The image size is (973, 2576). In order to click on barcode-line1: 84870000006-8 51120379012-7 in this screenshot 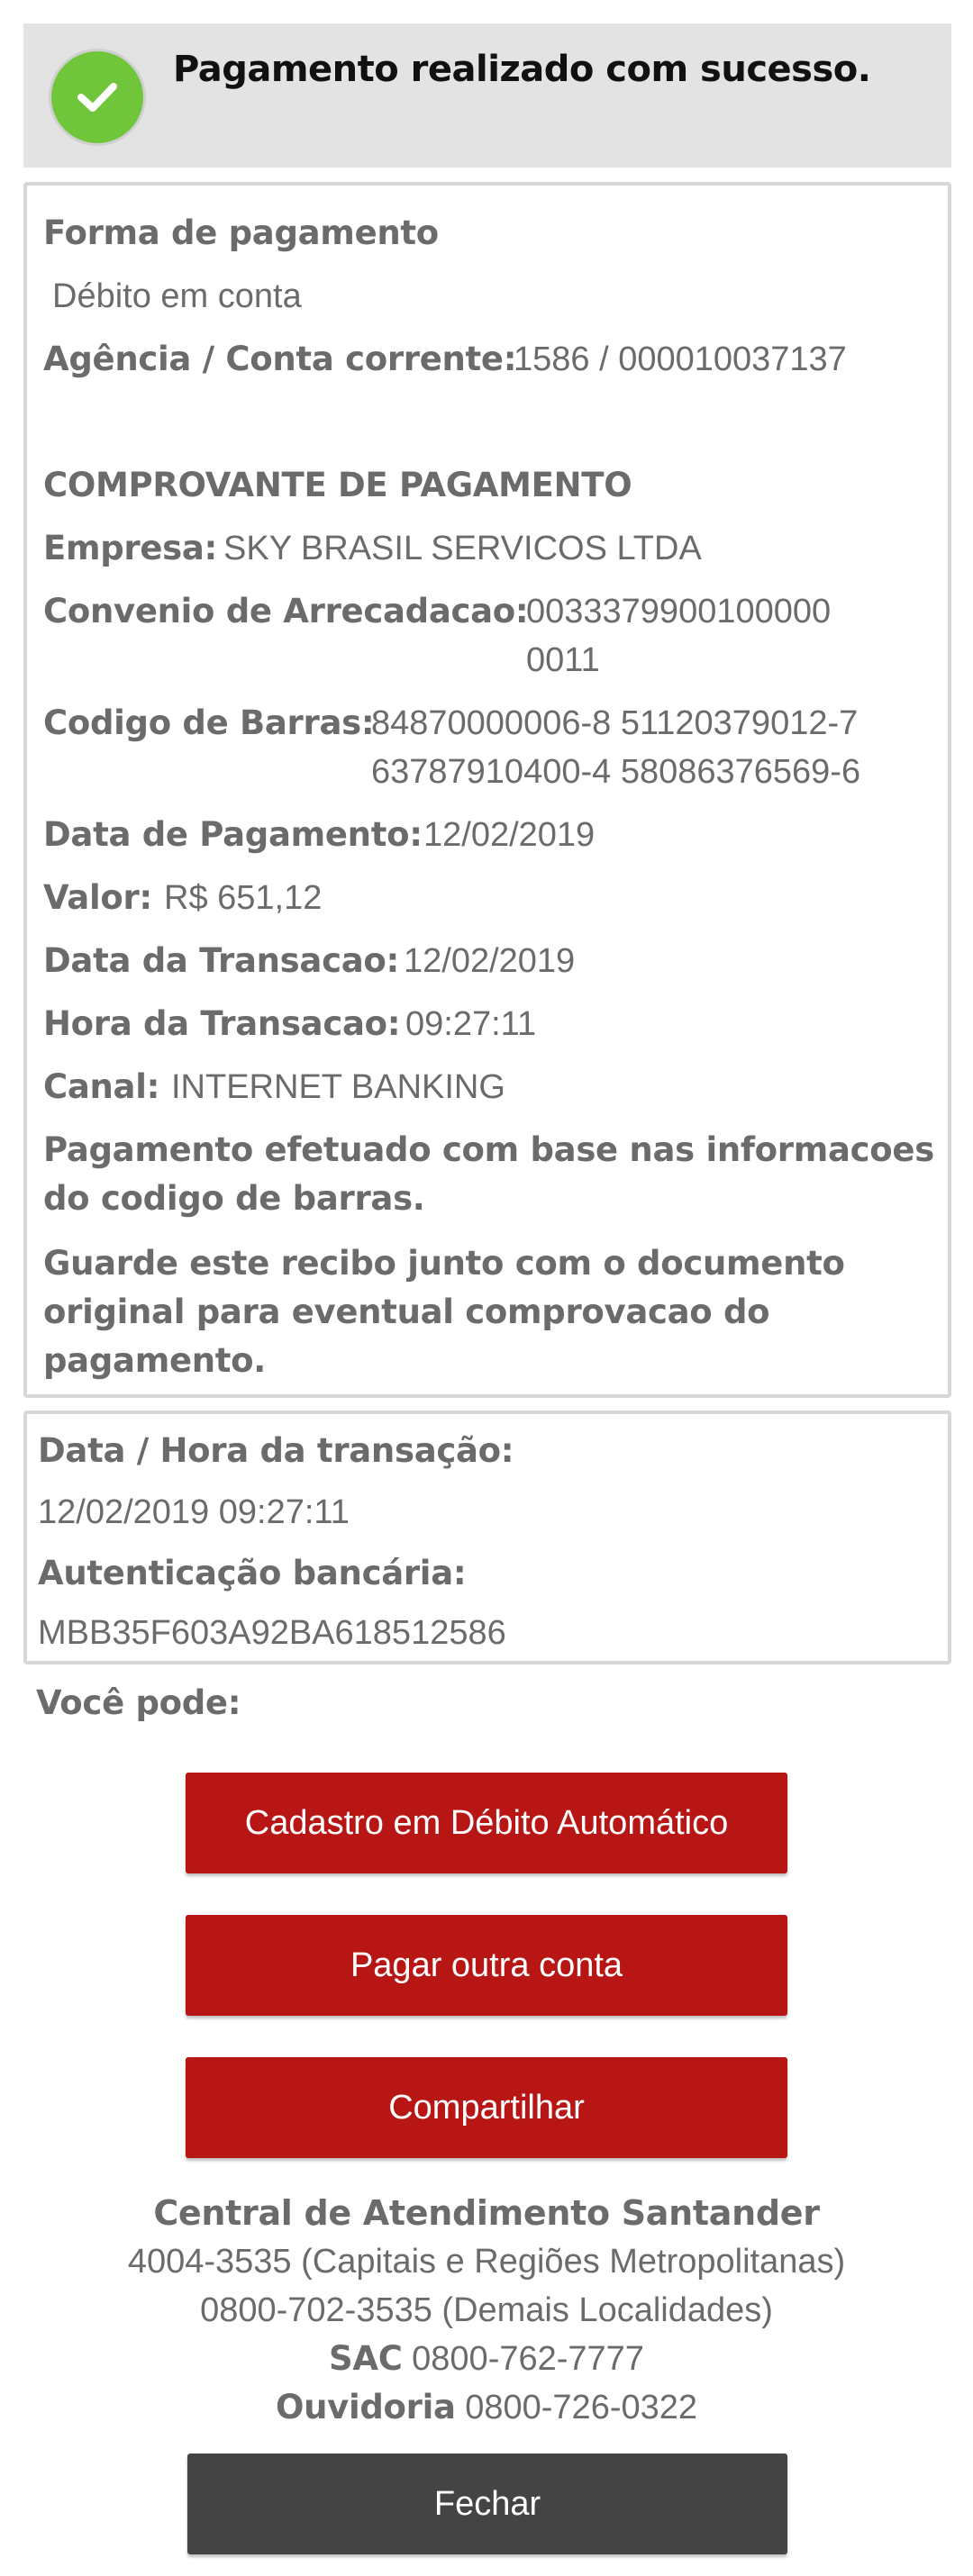, I will do `click(615, 723)`.